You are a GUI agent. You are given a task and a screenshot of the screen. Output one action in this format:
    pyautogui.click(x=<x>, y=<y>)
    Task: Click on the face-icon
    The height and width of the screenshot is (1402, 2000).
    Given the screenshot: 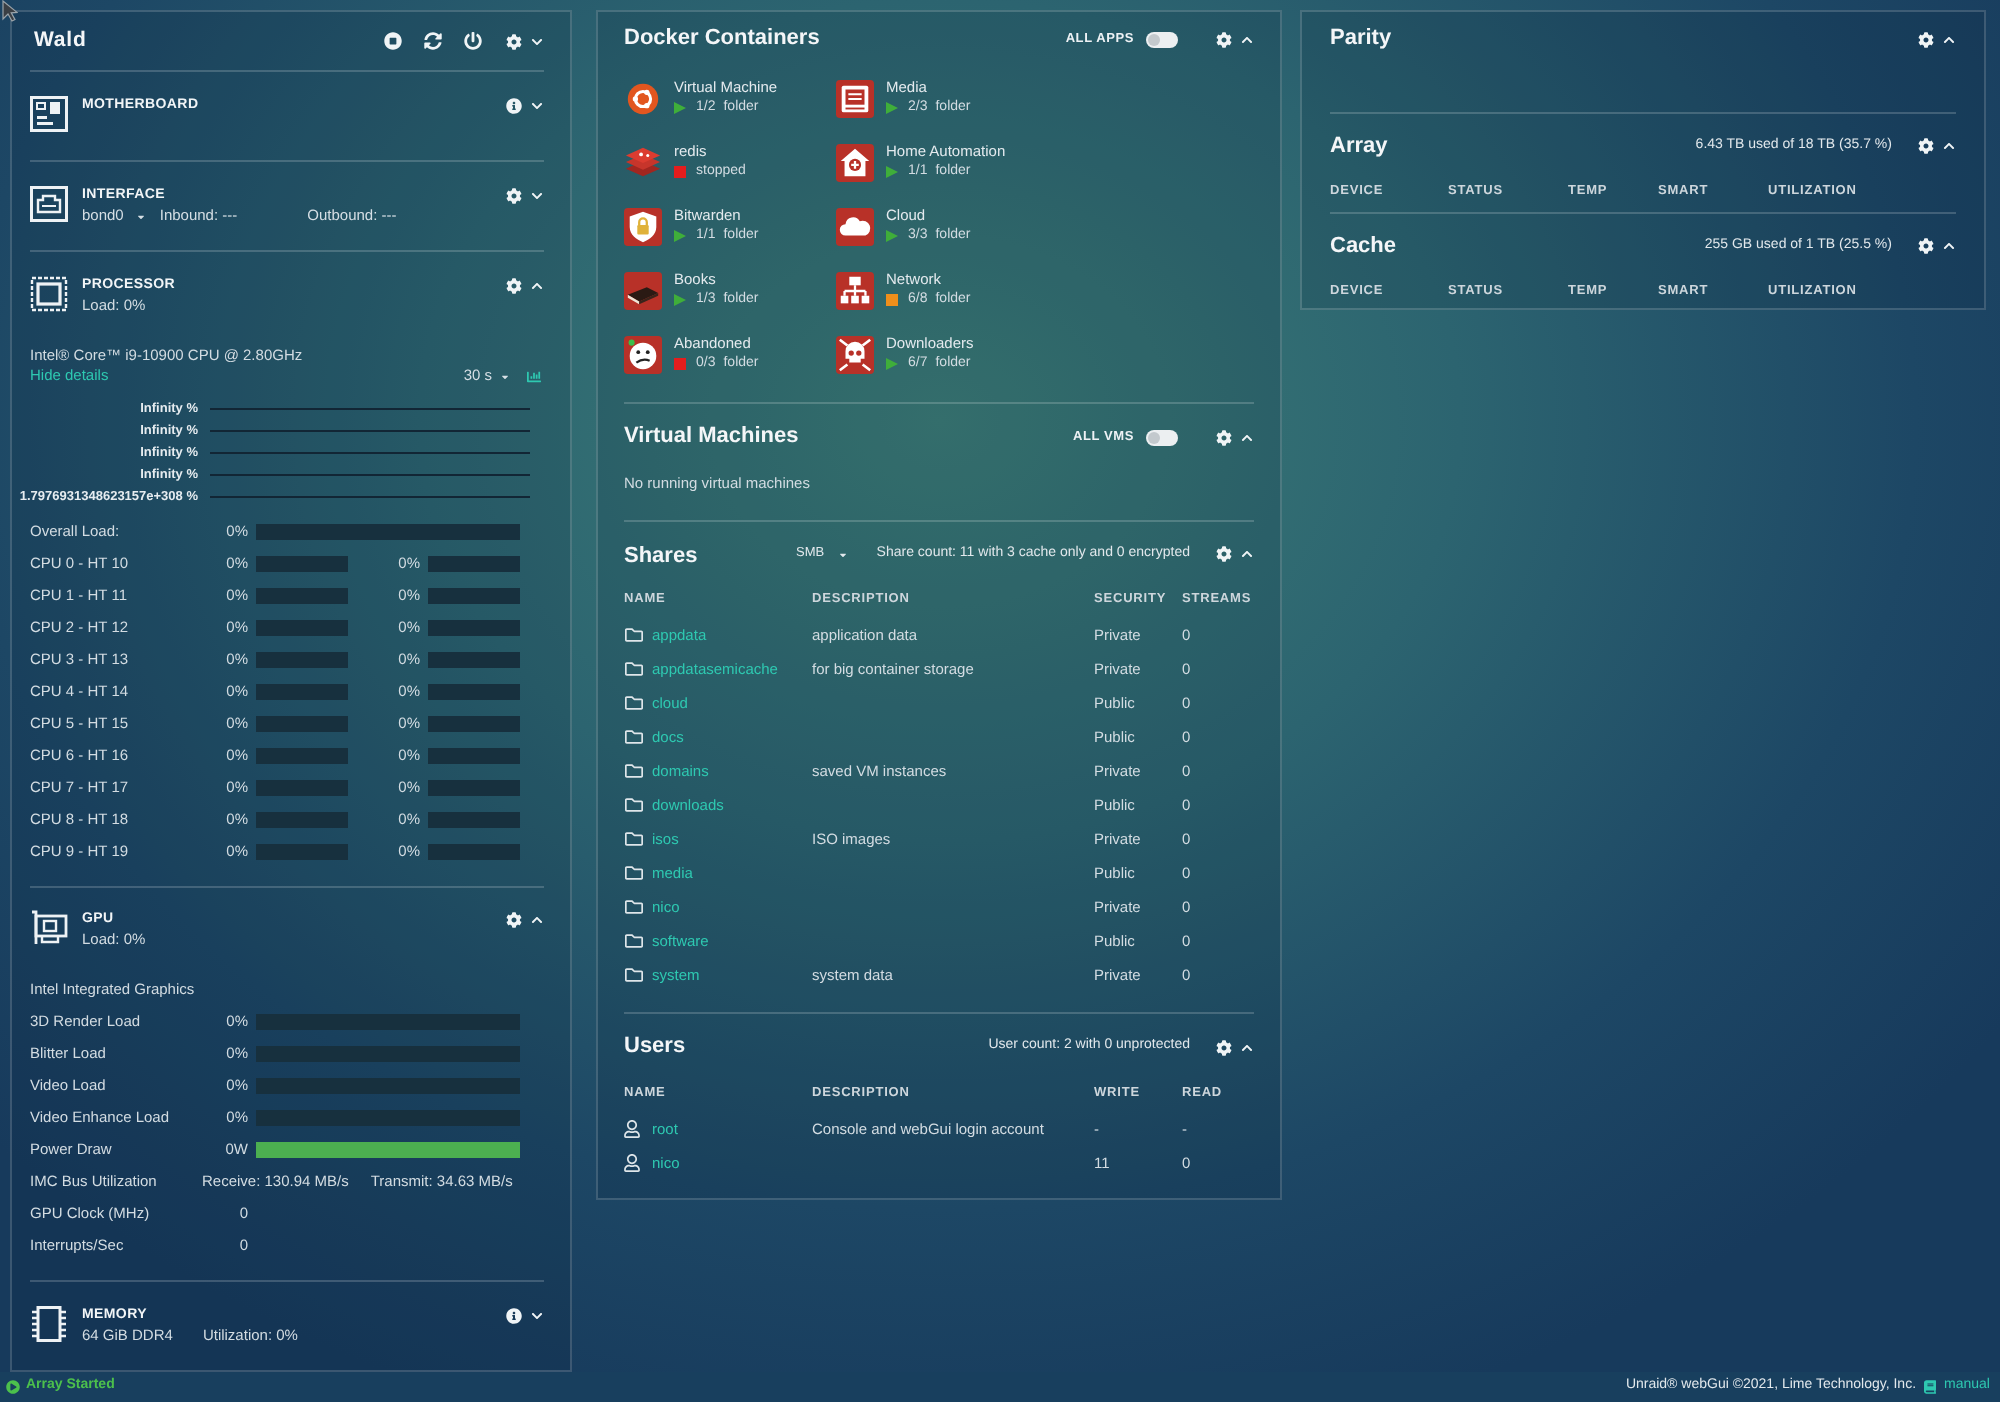 What is the action you would take?
    pyautogui.click(x=643, y=354)
    